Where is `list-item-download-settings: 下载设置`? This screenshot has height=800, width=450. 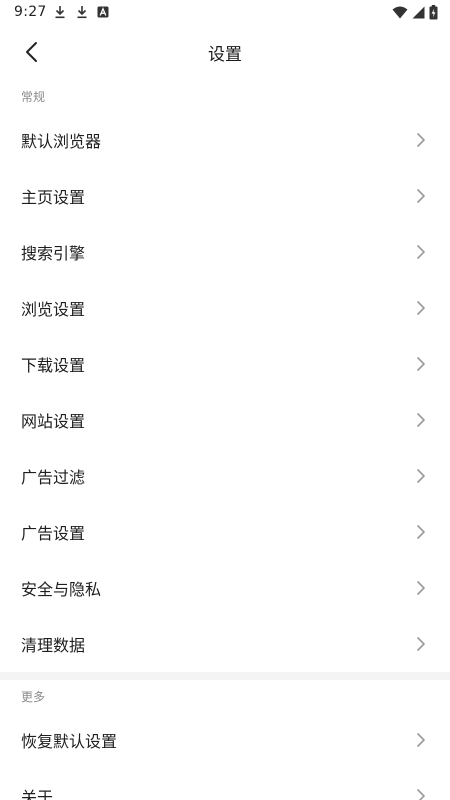
list-item-download-settings: 下载设置 is located at coordinates (225, 364).